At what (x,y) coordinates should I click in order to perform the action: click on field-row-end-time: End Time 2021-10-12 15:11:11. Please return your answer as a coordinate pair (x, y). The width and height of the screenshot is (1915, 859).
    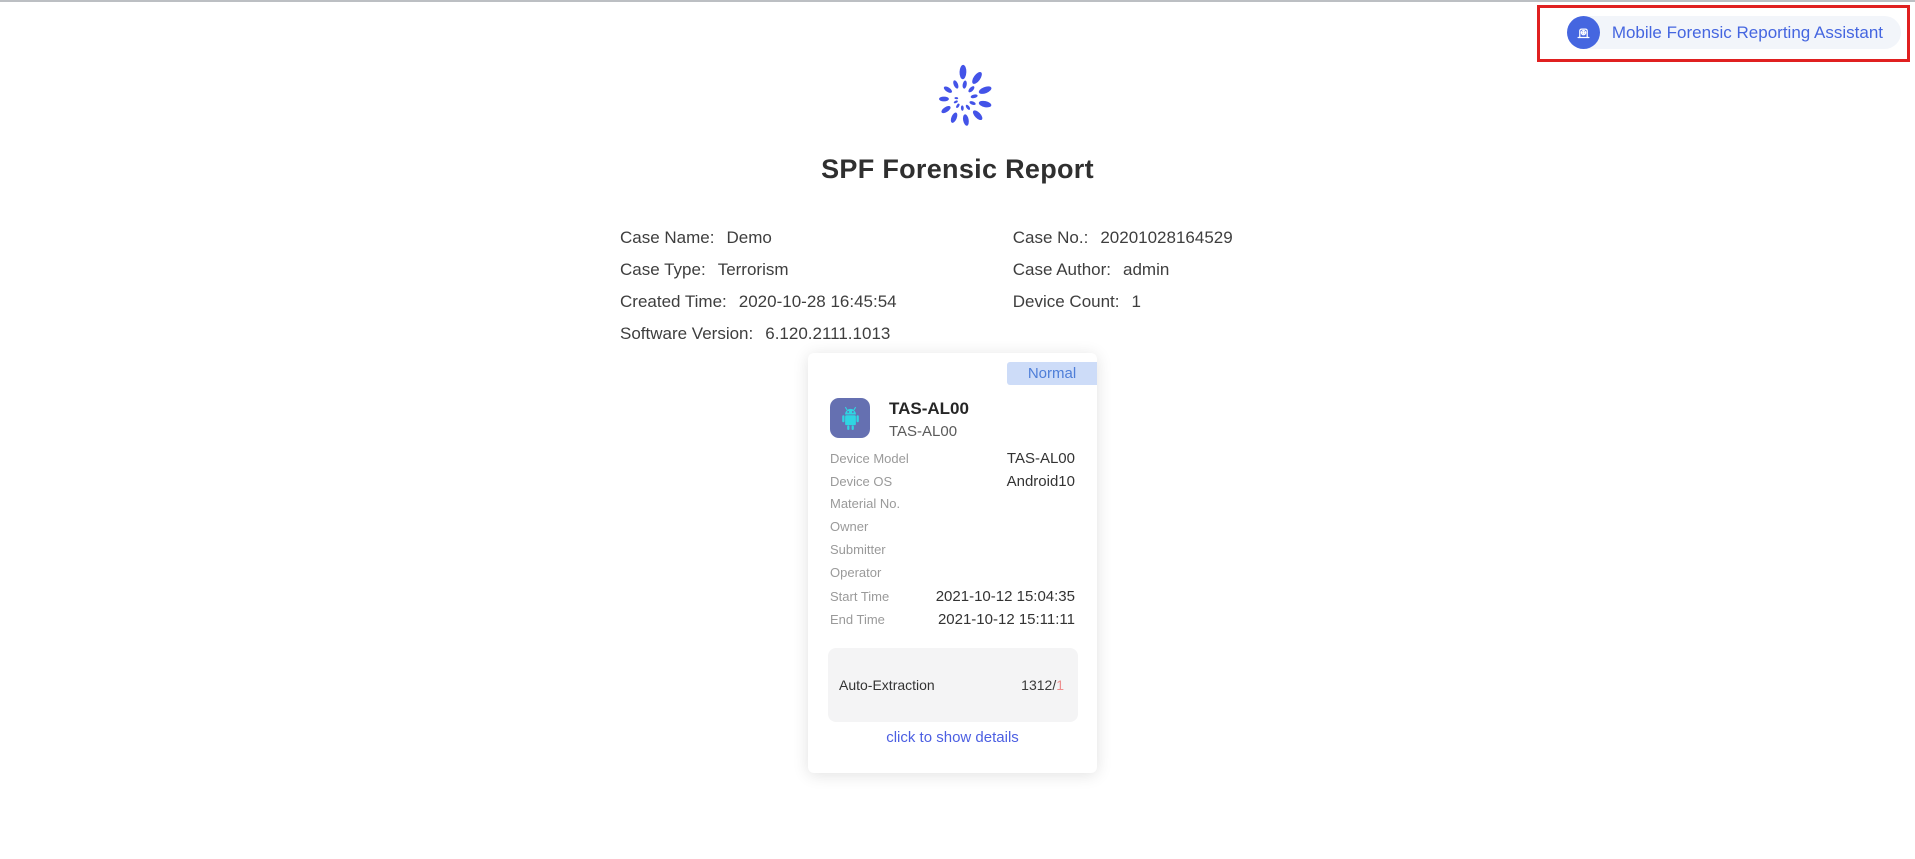
    Looking at the image, I should click on (952, 619).